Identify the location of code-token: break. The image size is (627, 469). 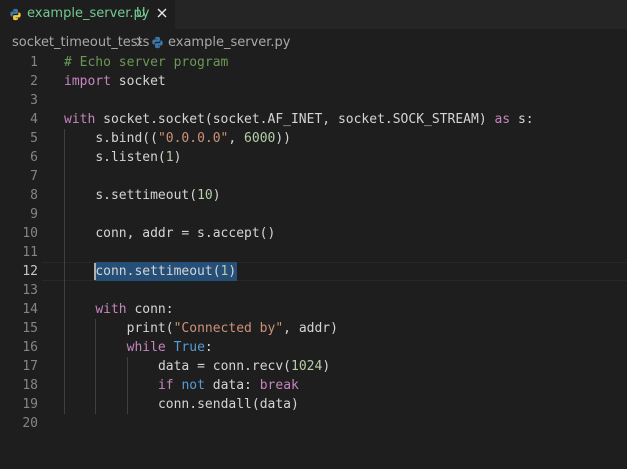
(279, 385).